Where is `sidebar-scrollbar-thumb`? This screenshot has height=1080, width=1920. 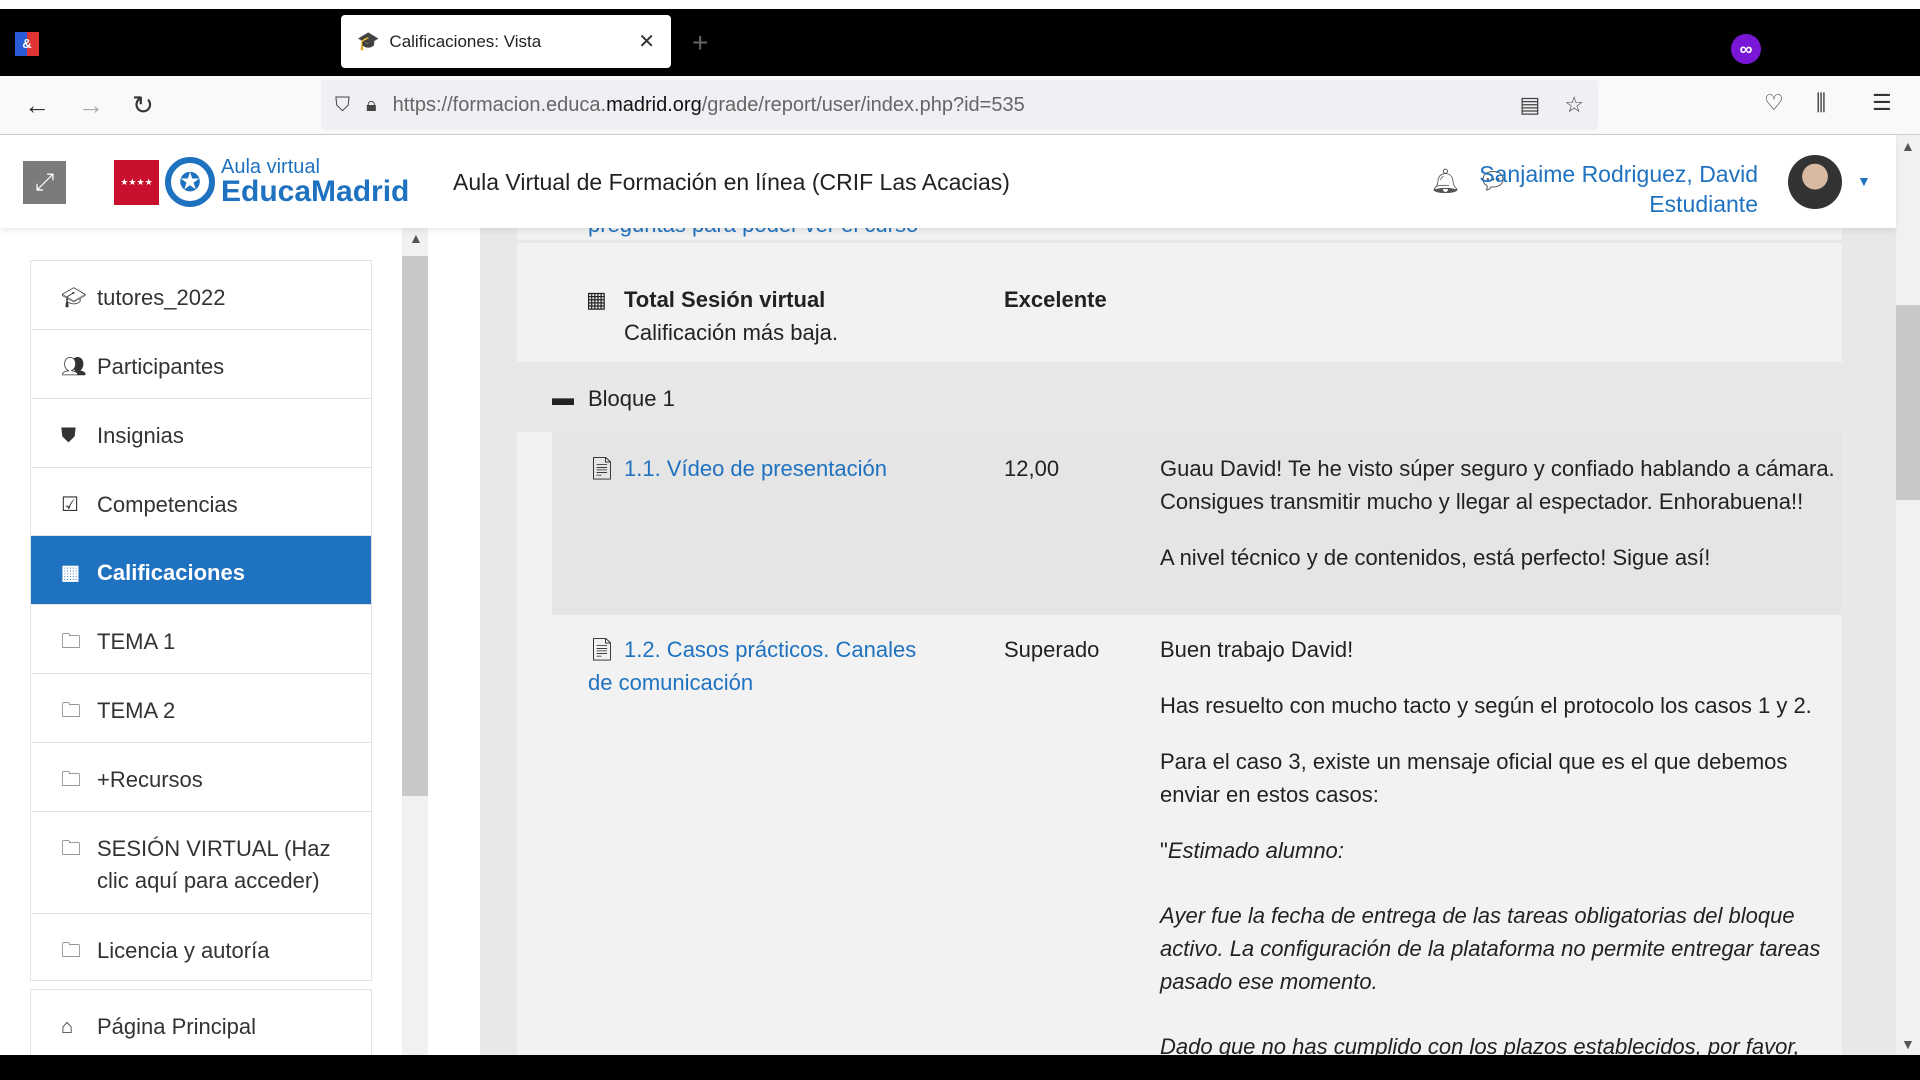
sidebar-scrollbar-thumb is located at coordinates (415, 526).